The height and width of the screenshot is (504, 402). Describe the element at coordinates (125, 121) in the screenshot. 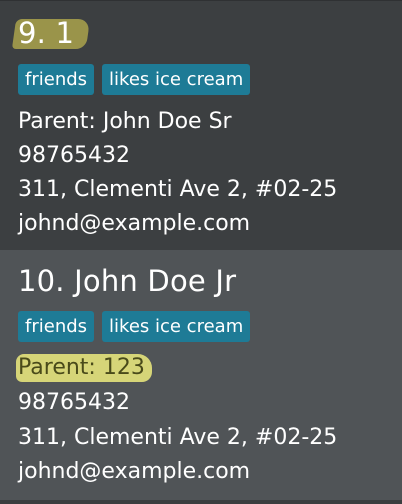

I see `parent-field: Parent: John Doe Sr` at that location.